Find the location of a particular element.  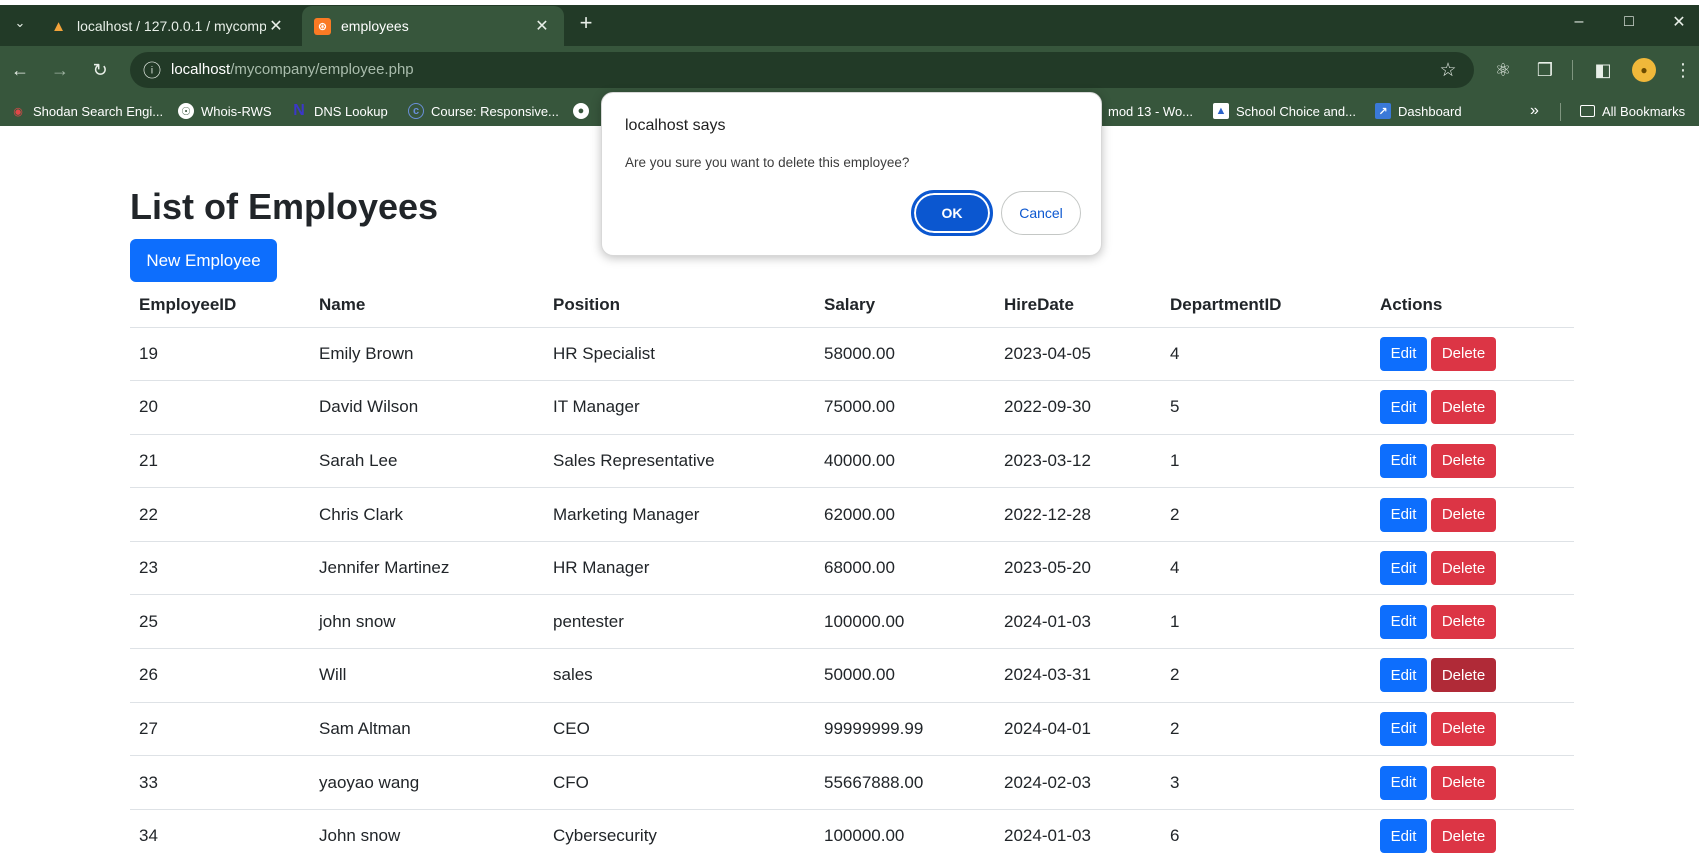

cell-name: john snow is located at coordinates (427, 622).